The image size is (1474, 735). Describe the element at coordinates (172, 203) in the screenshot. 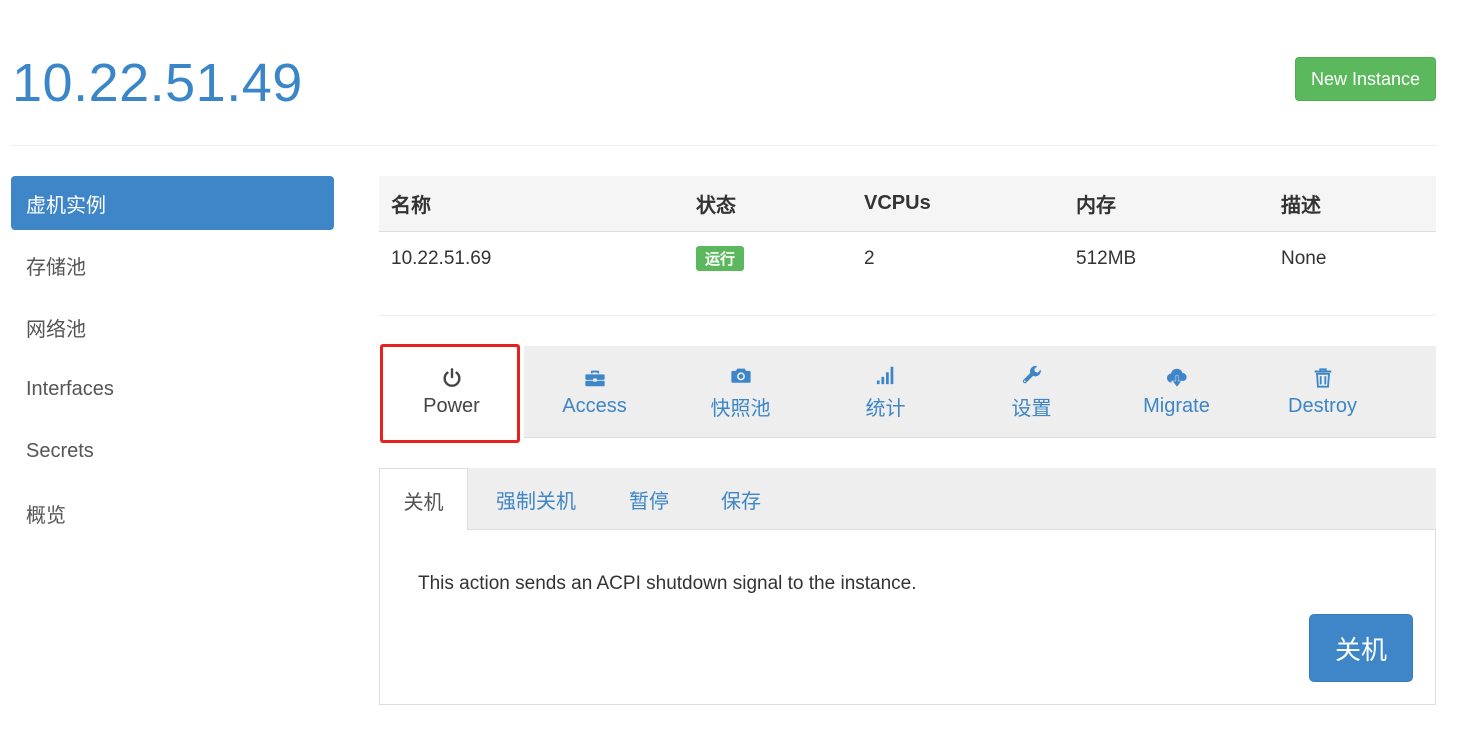

I see `sidebar-item-instances: 虚机实例` at that location.